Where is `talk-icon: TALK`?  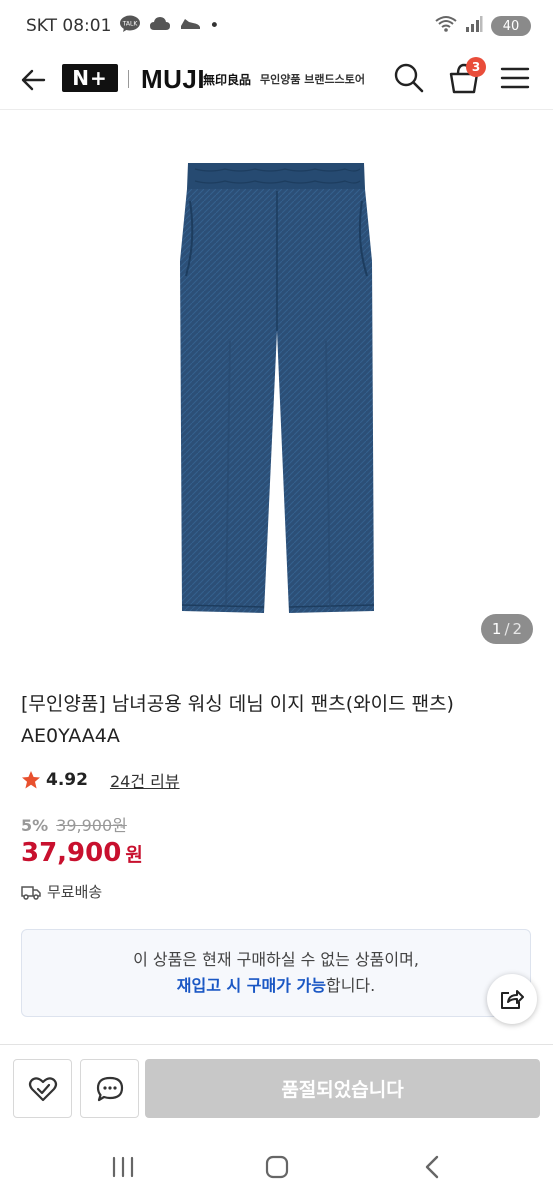
talk-icon: TALK is located at coordinates (130, 26).